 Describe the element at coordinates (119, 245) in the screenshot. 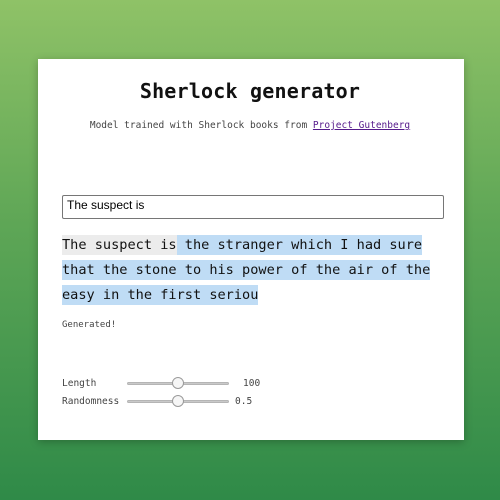

I see `seed-text: The suspect is` at that location.